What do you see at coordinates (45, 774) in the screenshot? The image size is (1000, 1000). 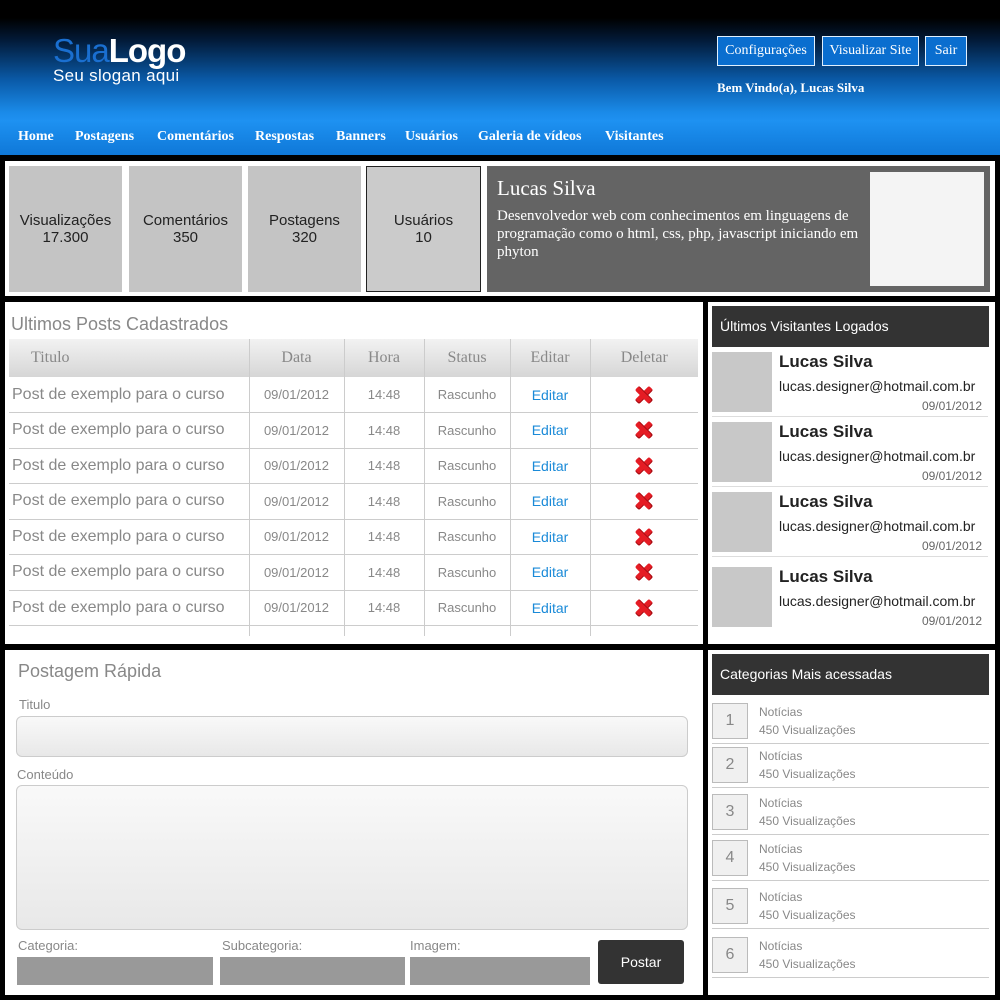 I see `content-label: Conteúdo` at bounding box center [45, 774].